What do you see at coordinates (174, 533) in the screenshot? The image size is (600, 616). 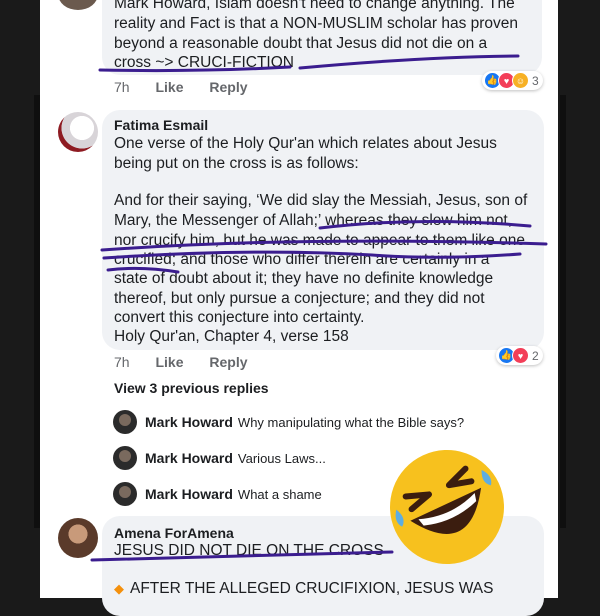 I see `comment-author: Amena ForAmena` at bounding box center [174, 533].